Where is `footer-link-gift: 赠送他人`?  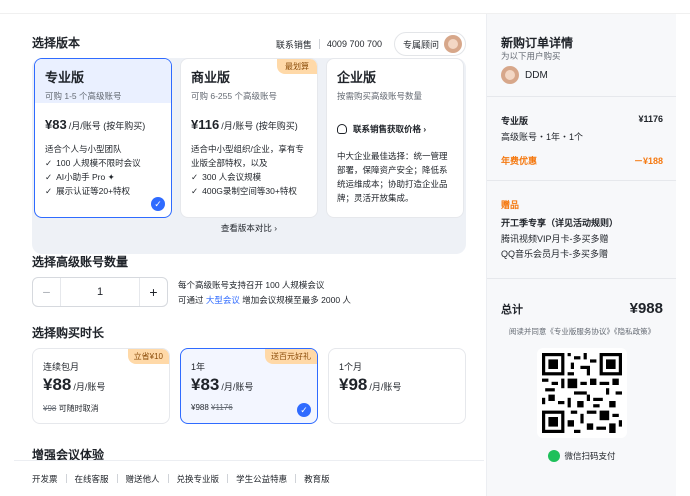
footer-link-gift: 赠送他人 is located at coordinates (143, 479).